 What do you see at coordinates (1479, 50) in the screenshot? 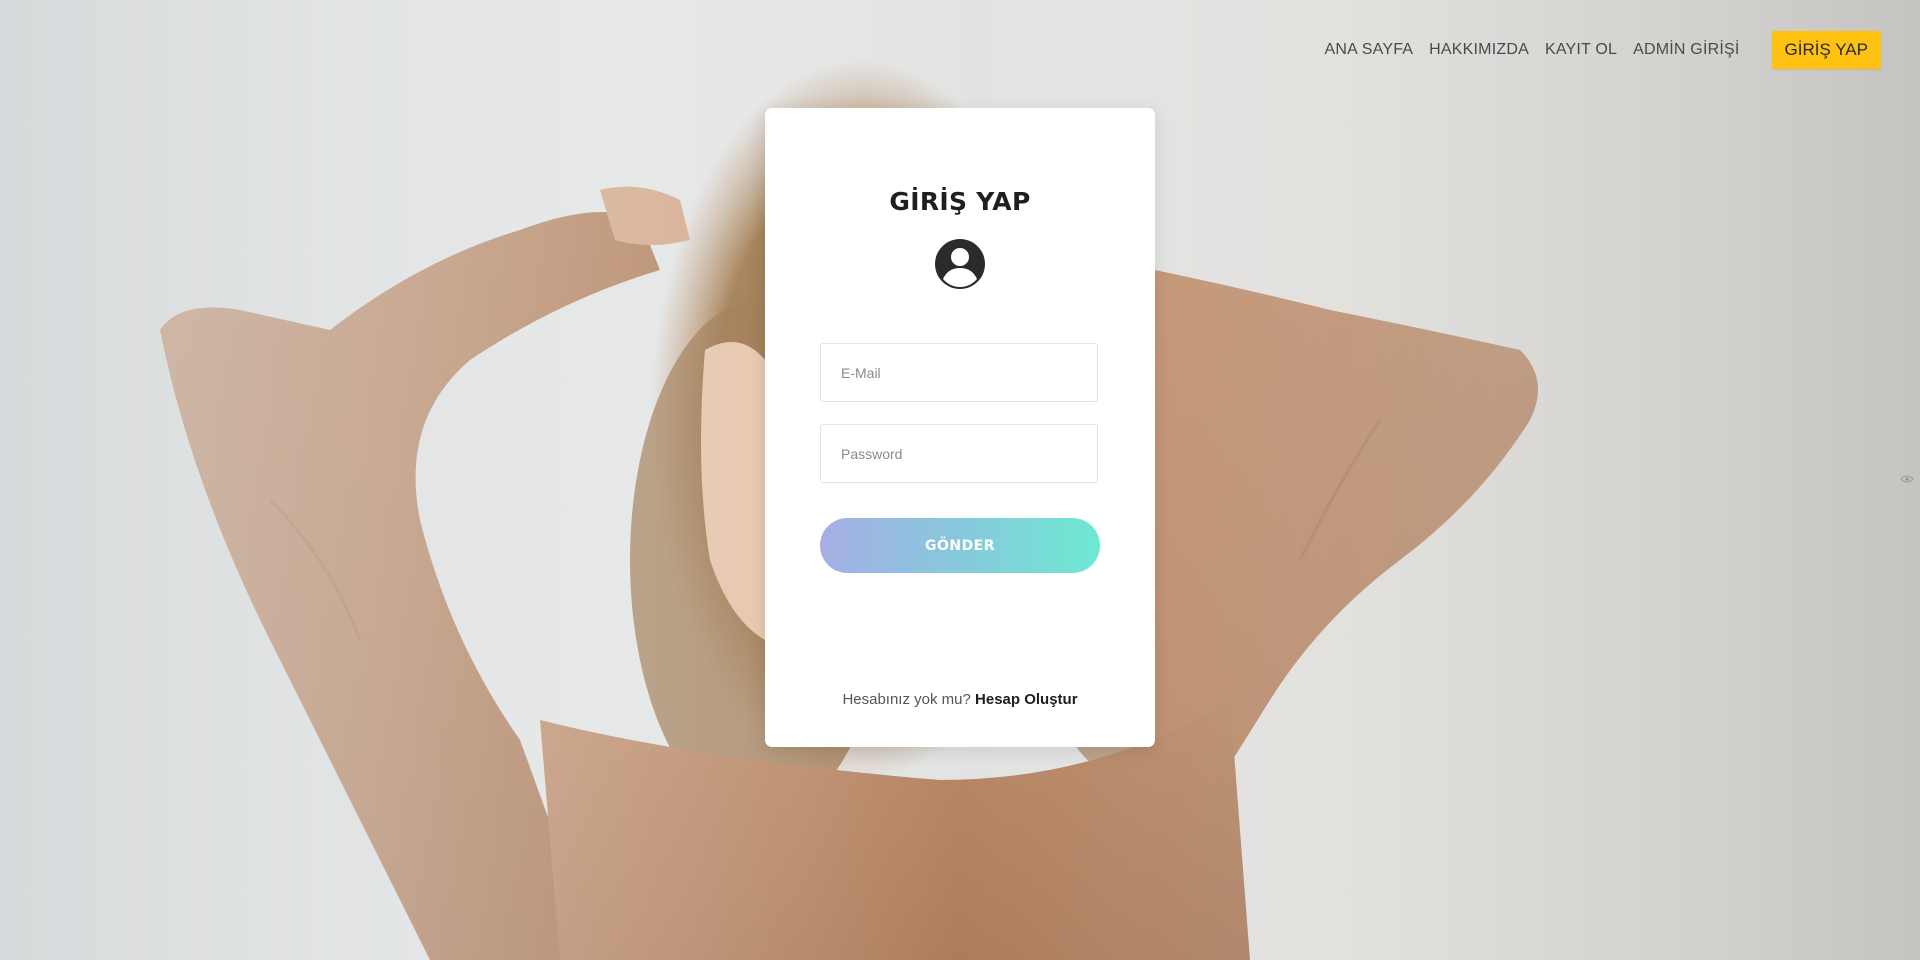
I see `nav-about: HAKKIMIZDA` at bounding box center [1479, 50].